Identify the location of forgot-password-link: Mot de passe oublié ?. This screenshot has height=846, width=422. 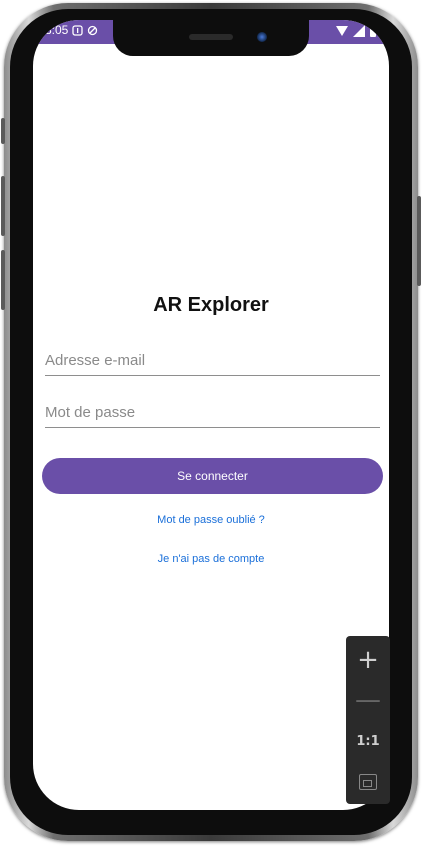
(211, 520).